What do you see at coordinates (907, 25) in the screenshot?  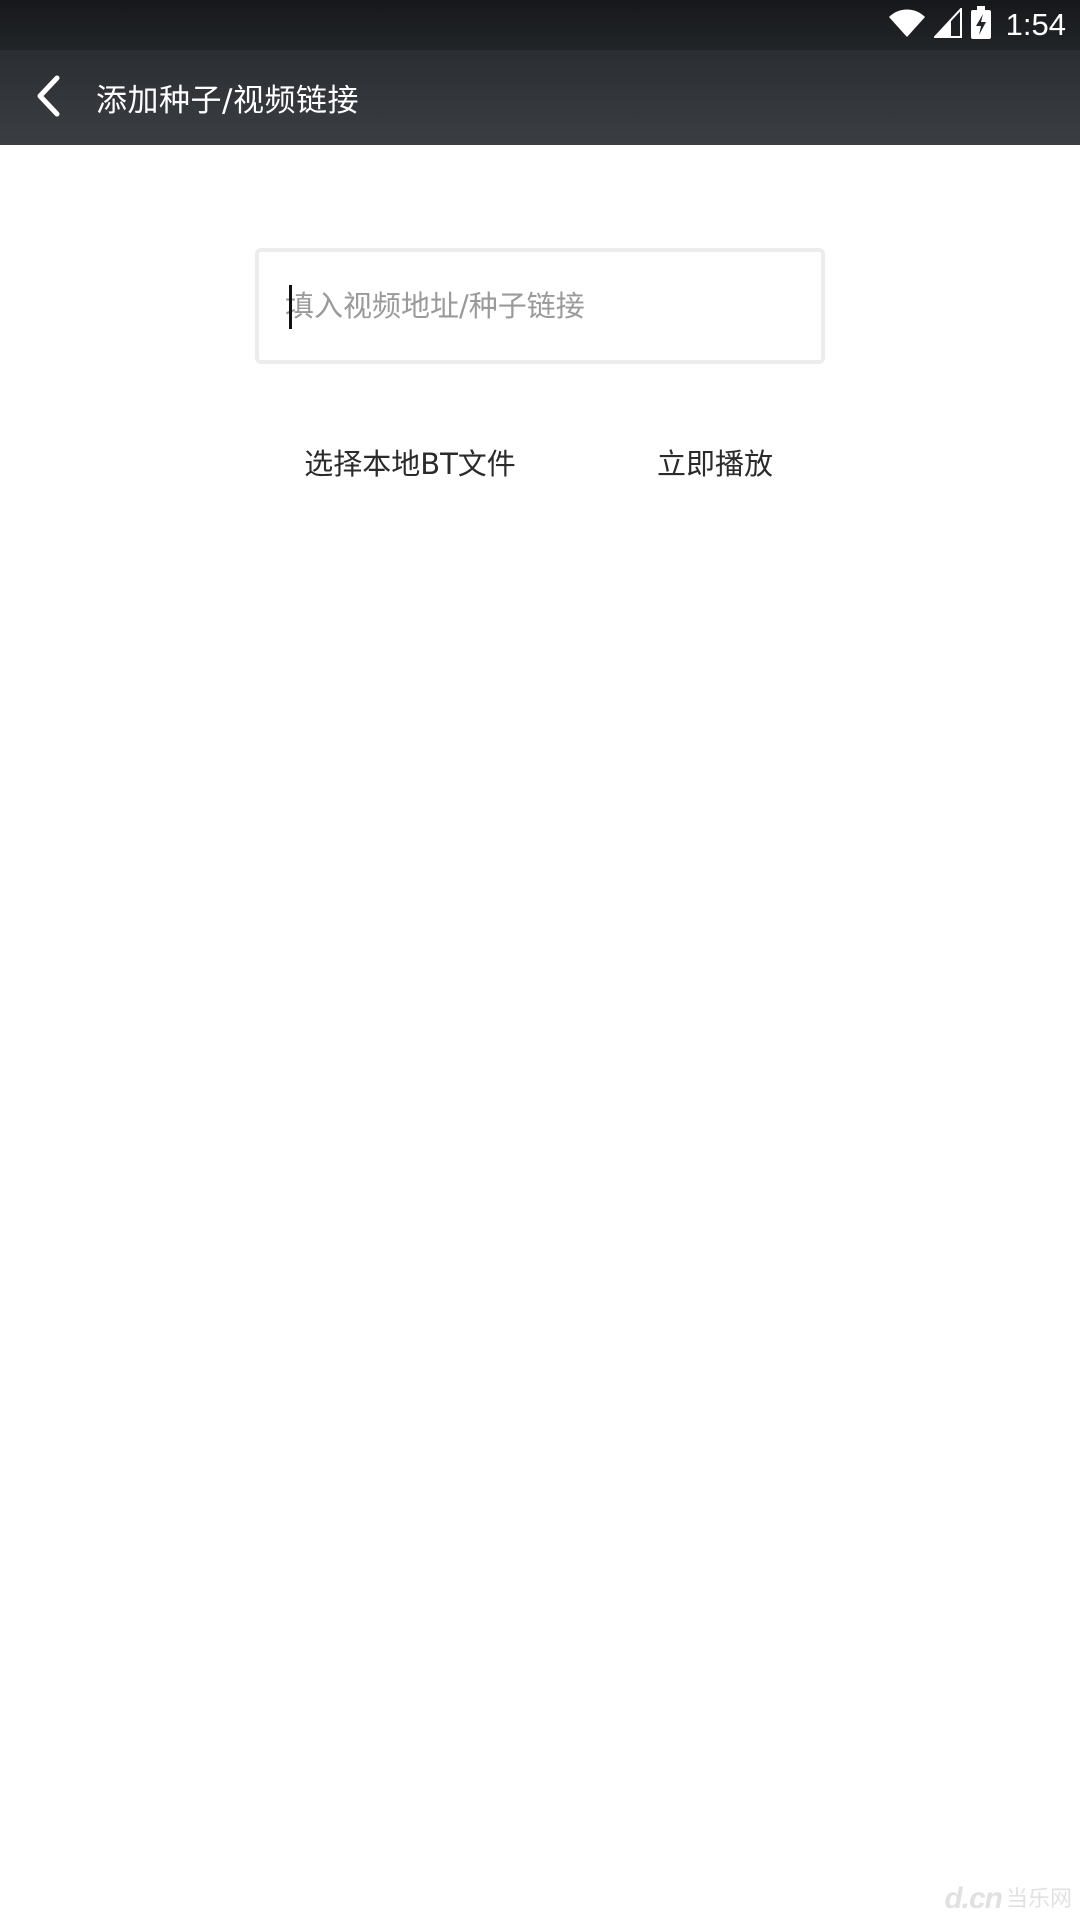 I see `wifi-icon` at bounding box center [907, 25].